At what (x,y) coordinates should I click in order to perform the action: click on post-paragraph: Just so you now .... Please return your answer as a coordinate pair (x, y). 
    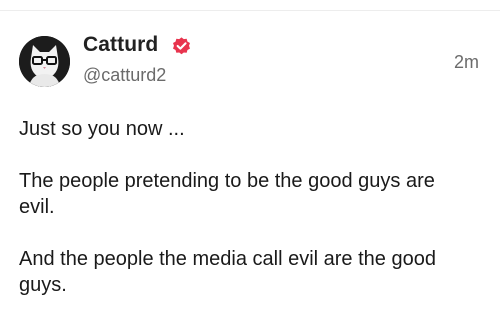
    Looking at the image, I should click on (102, 129).